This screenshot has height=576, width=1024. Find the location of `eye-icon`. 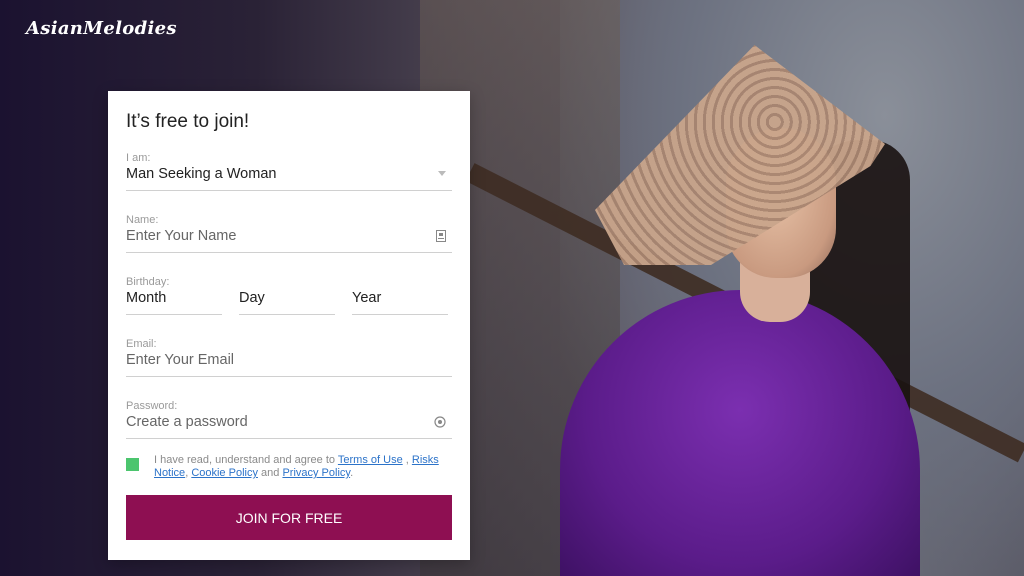

eye-icon is located at coordinates (440, 423).